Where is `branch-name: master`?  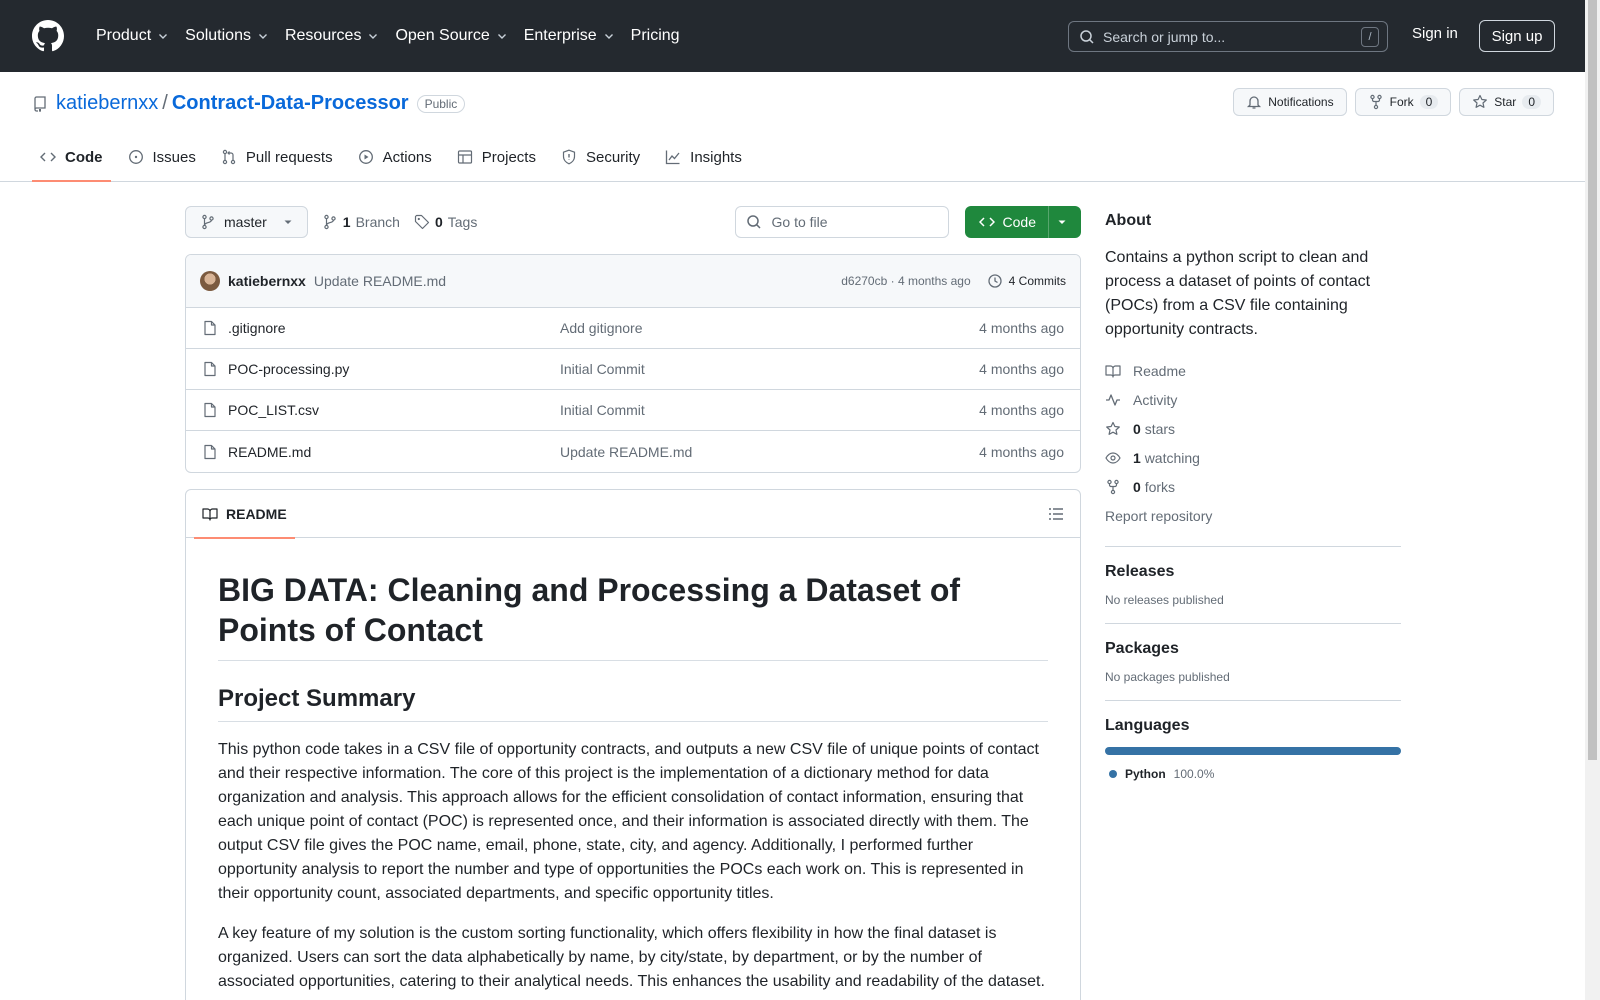
branch-name: master is located at coordinates (245, 222).